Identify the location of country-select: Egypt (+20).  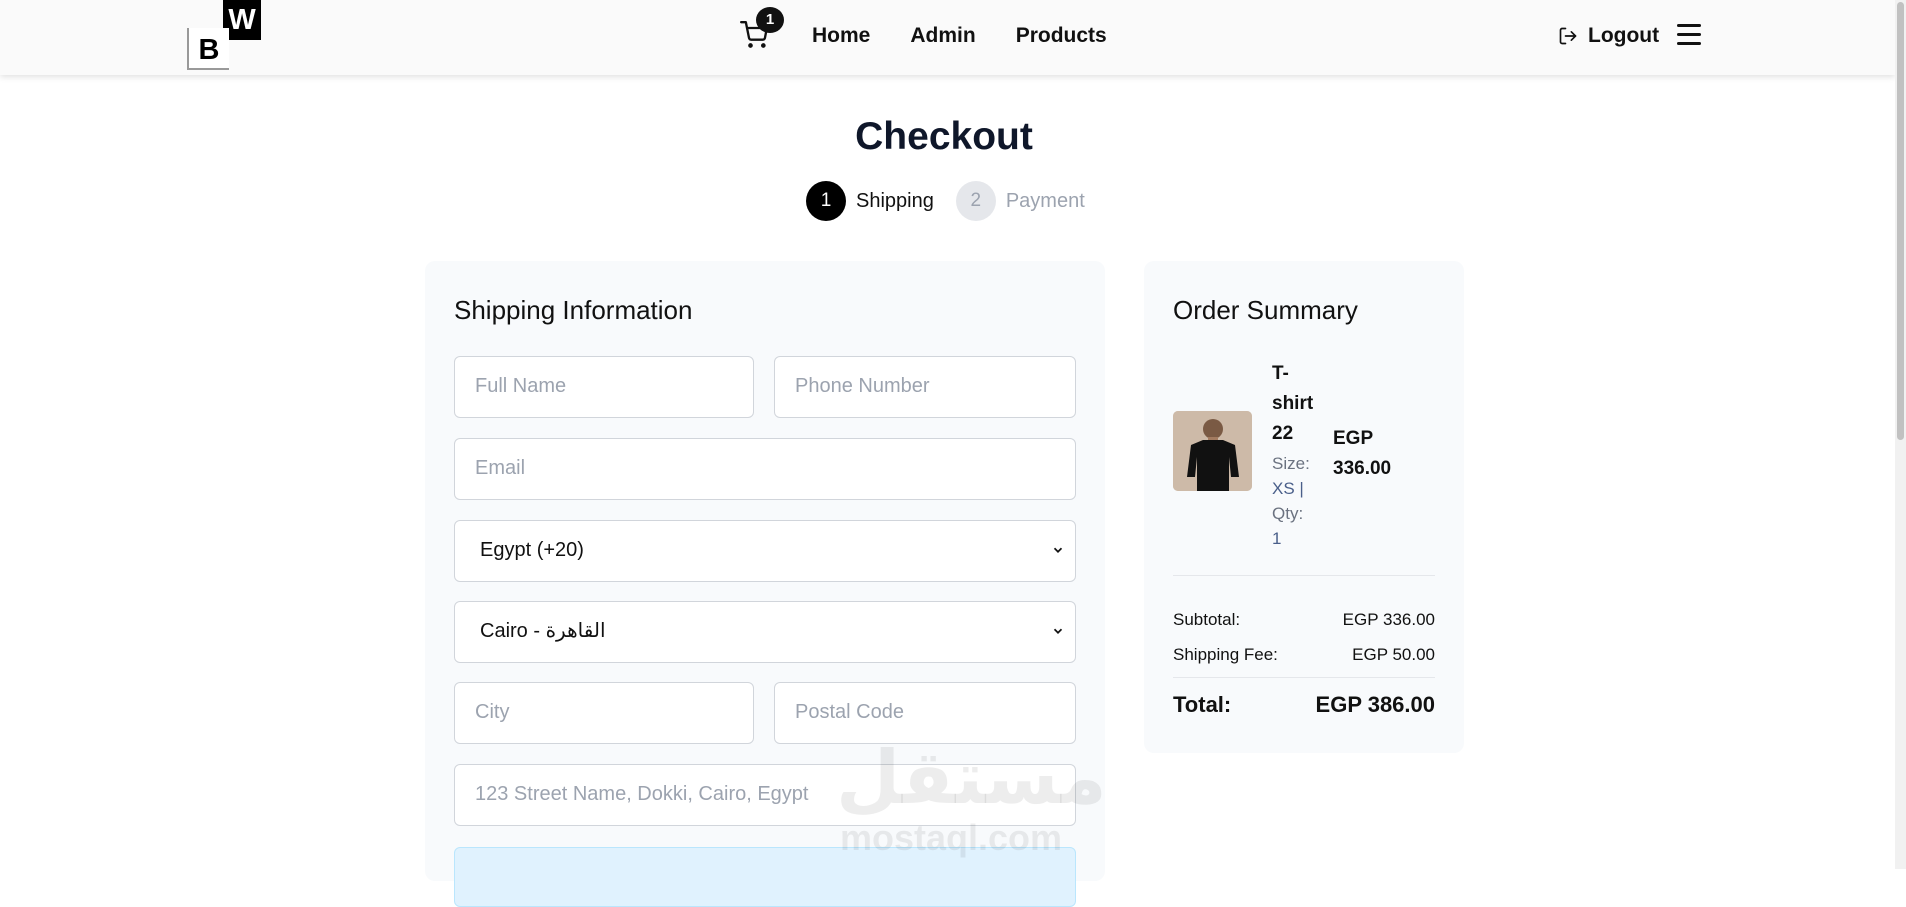
(765, 551).